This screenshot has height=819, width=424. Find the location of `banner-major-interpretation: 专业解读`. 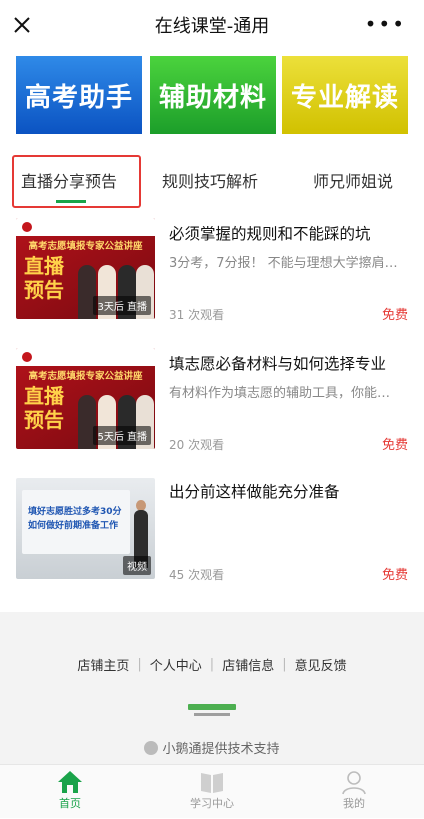

banner-major-interpretation: 专业解读 is located at coordinates (345, 95).